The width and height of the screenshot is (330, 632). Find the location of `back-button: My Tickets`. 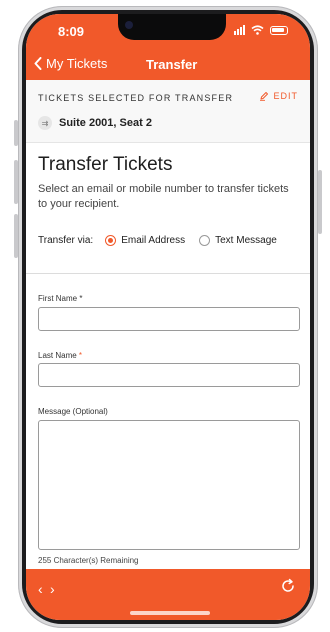

back-button: My Tickets is located at coordinates (70, 63).